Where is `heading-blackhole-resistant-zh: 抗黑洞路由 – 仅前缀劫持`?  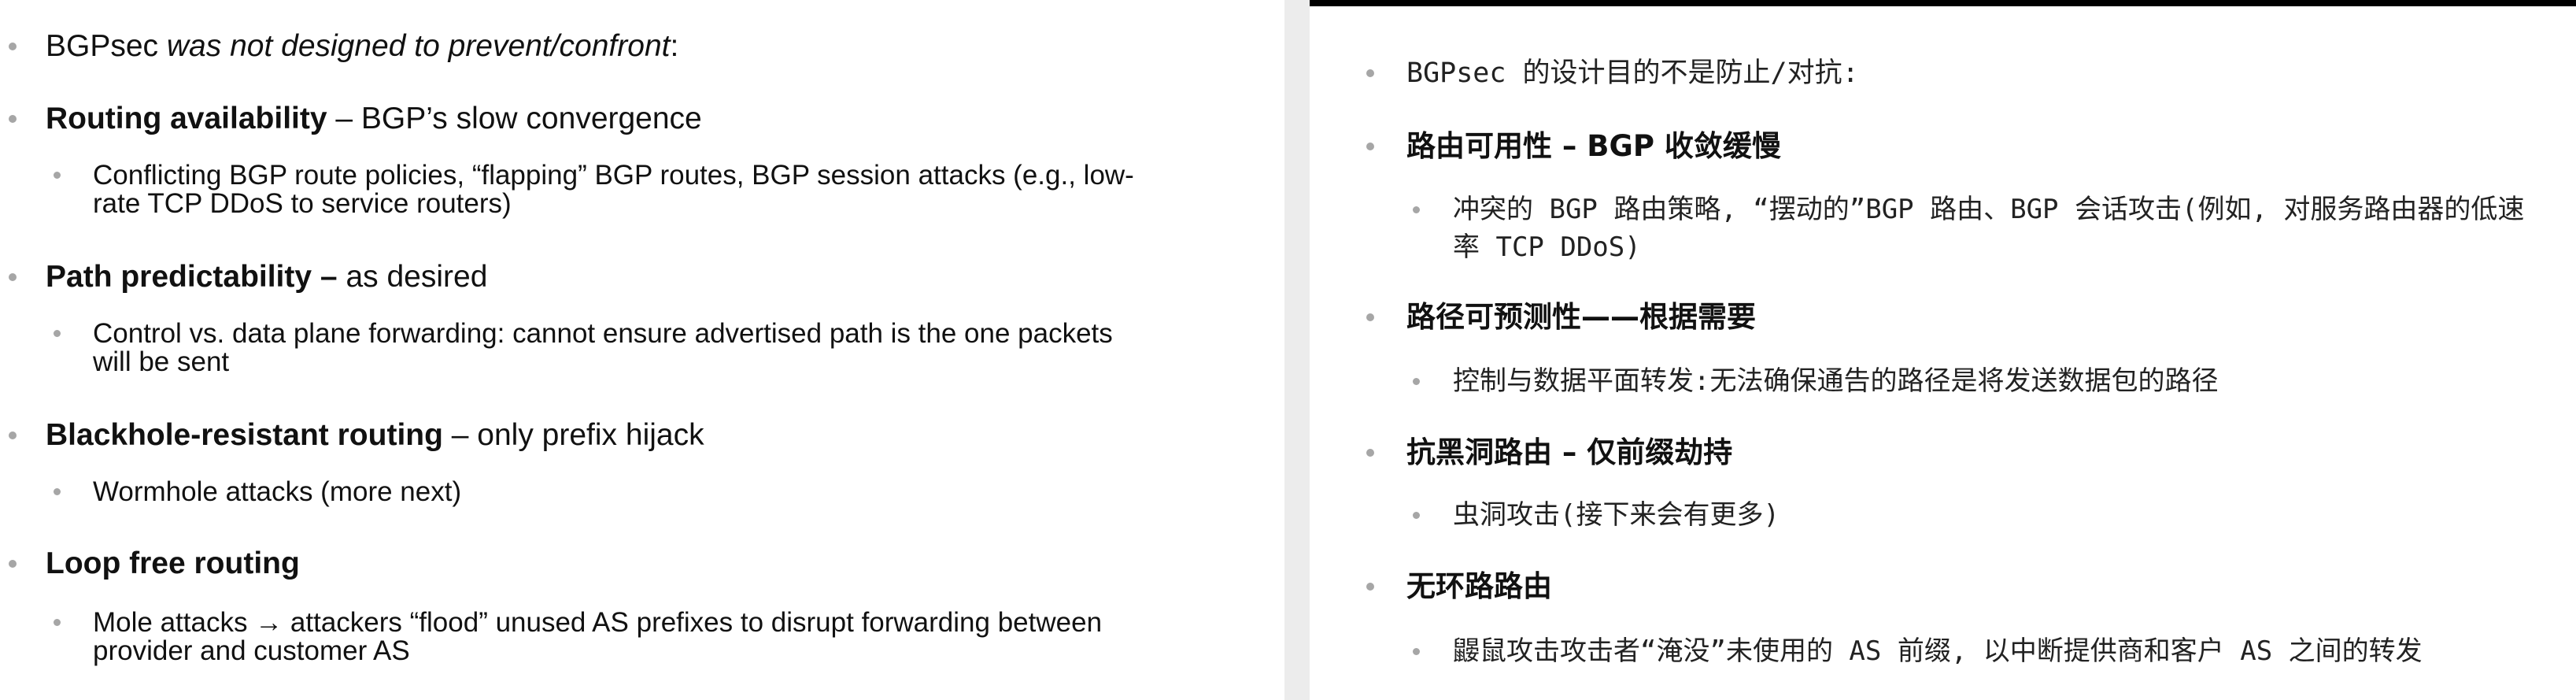
heading-blackhole-resistant-zh: 抗黑洞路由 – 仅前缀劫持 is located at coordinates (1569, 452).